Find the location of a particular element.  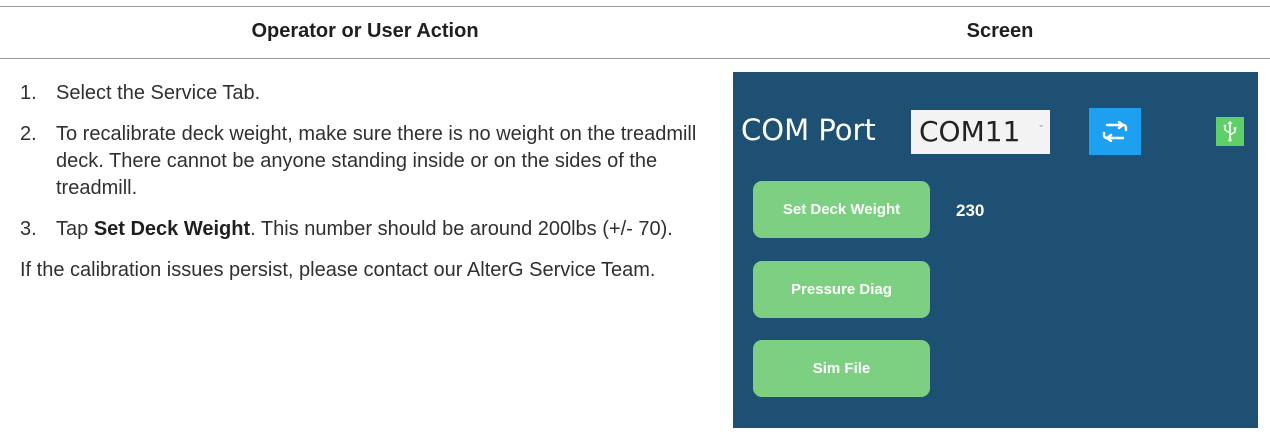

usb-button is located at coordinates (1230, 131).